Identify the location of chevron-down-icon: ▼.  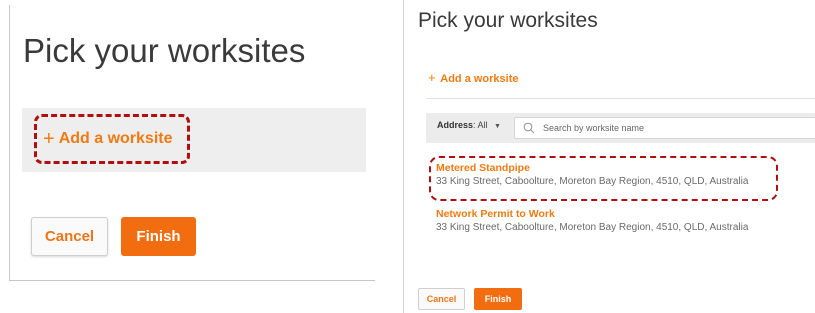
(497, 126).